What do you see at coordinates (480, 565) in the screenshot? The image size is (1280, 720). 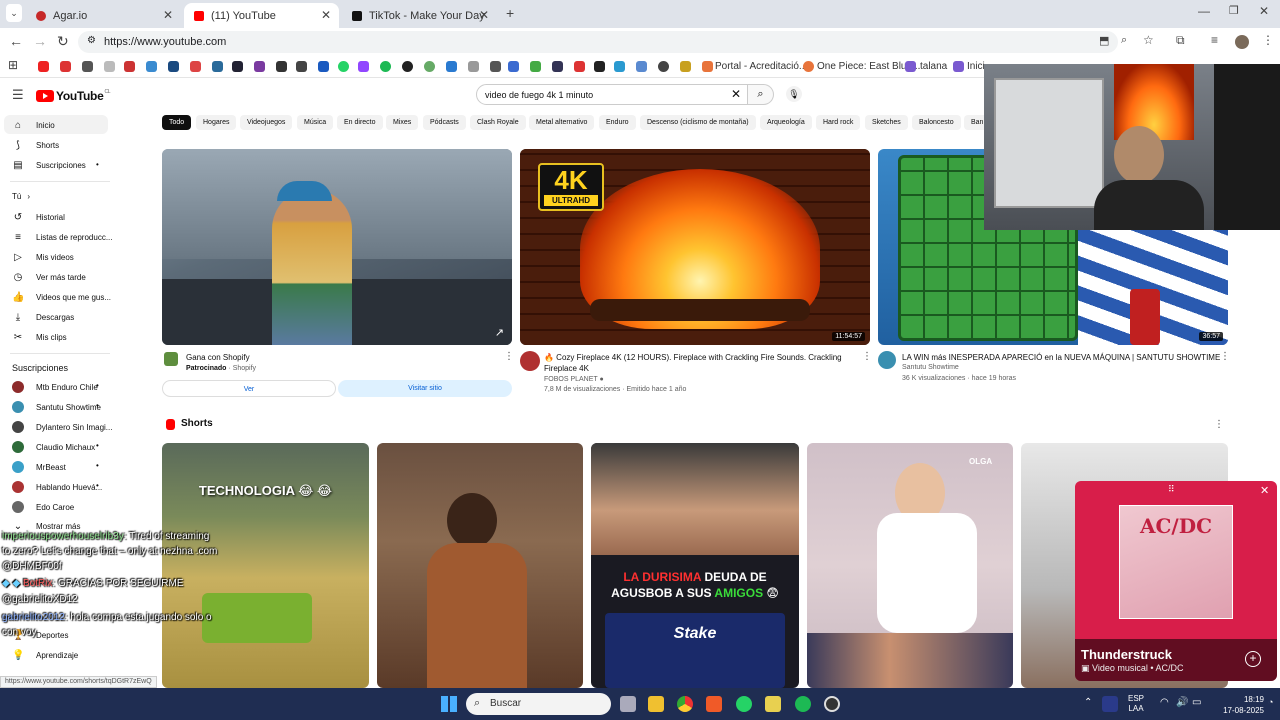 I see `short-thumbnail` at bounding box center [480, 565].